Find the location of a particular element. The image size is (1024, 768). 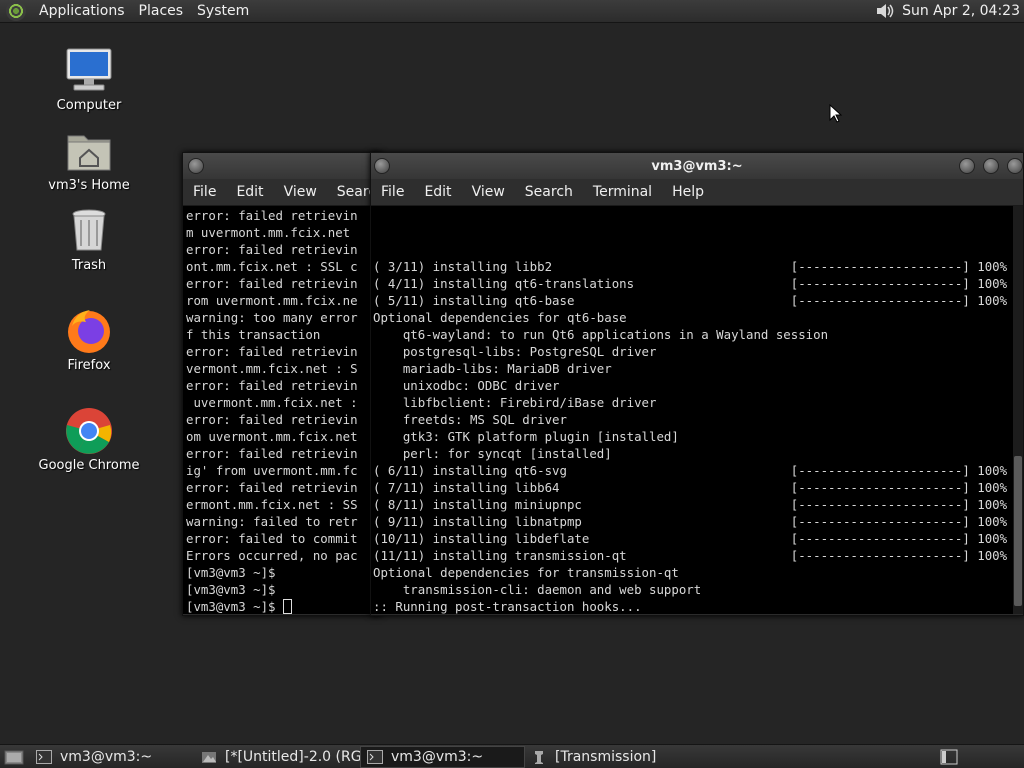

places-menu: Places is located at coordinates (161, 11).